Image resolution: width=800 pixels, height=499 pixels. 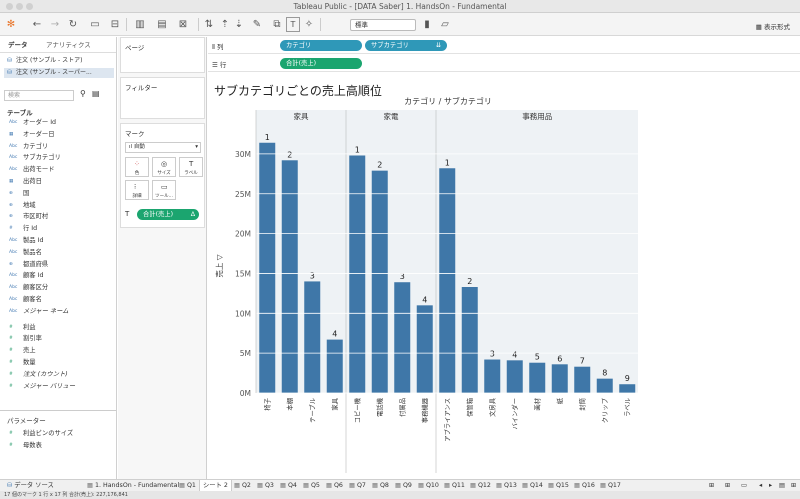 I want to click on mark-type-label: 自動, so click(x=139, y=147).